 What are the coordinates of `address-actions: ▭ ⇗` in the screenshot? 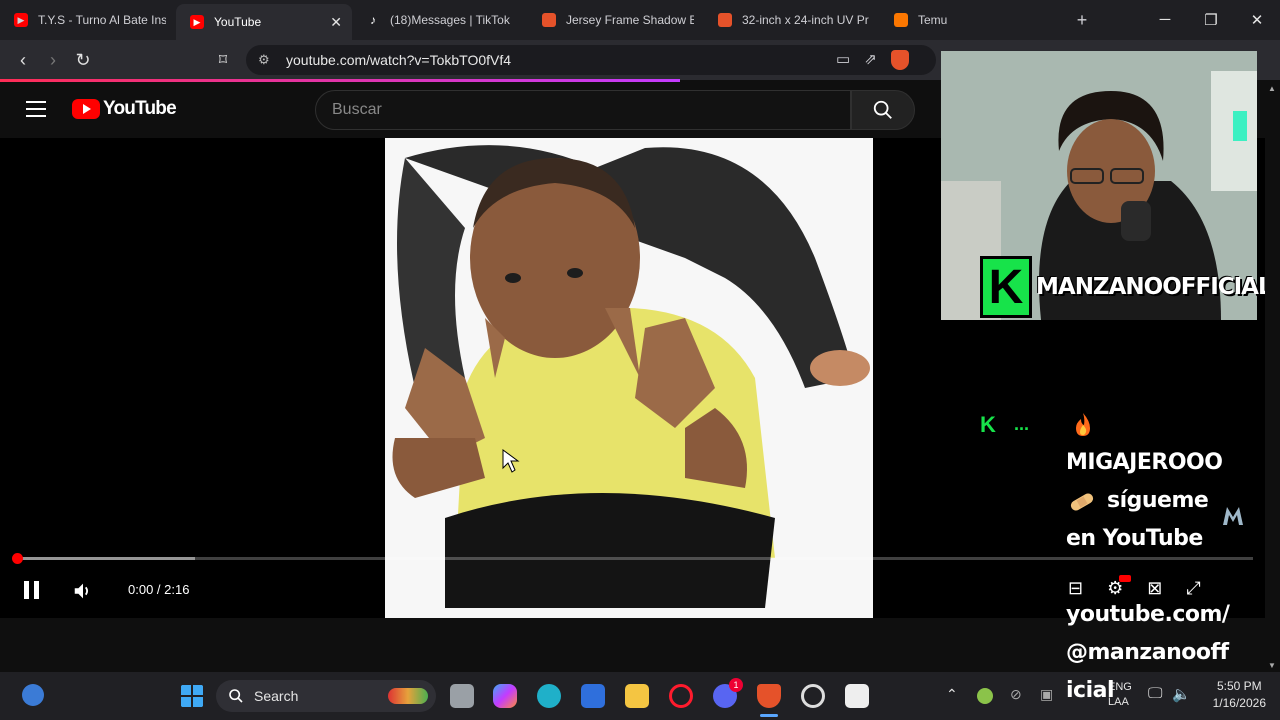 It's located at (872, 60).